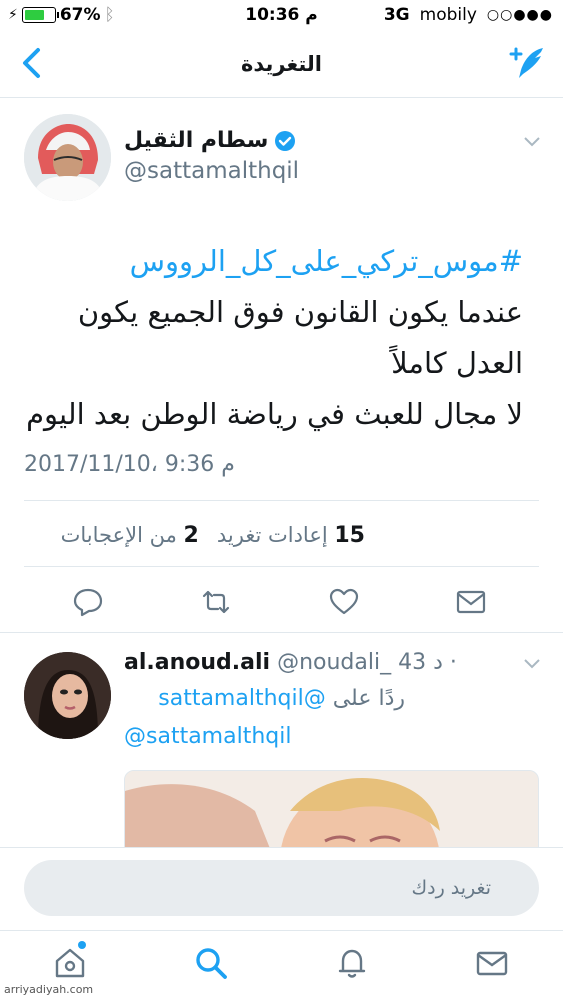  I want to click on retweets-stat: 15 إعادات تغريد, so click(291, 535).